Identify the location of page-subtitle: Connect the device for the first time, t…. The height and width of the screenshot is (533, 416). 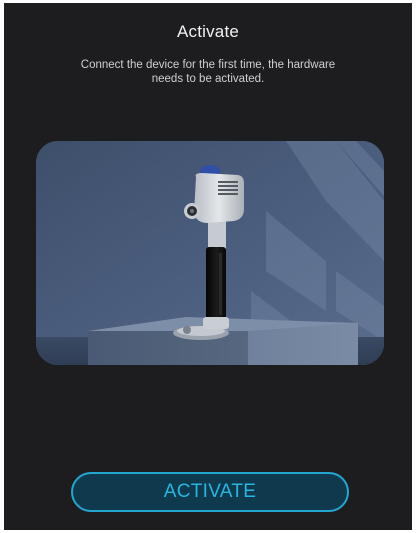
(208, 72).